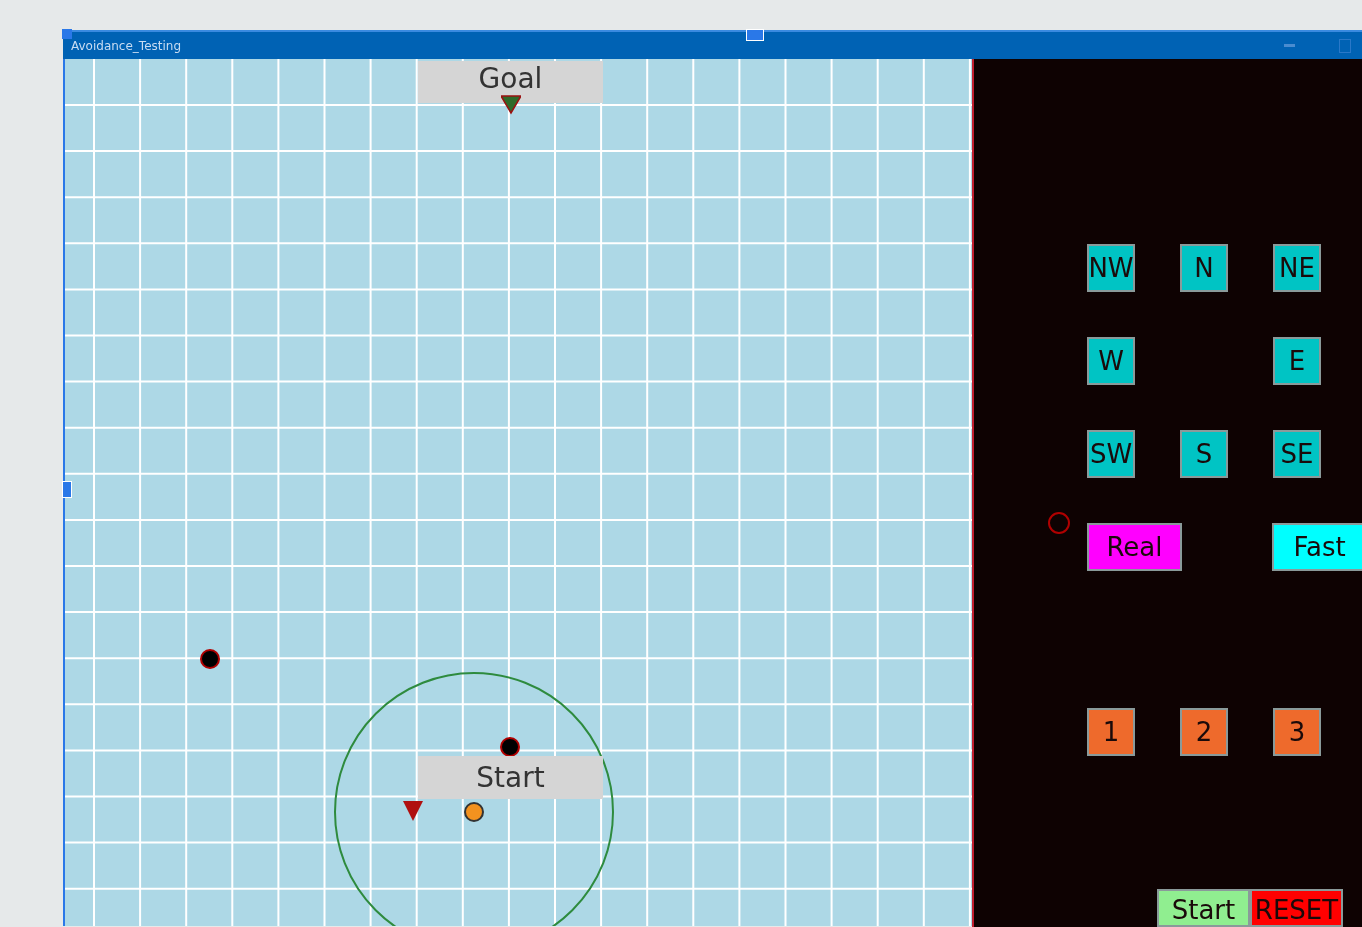 The height and width of the screenshot is (927, 1362). Describe the element at coordinates (126, 46) in the screenshot. I see `window-title: Avoidance_Testing` at that location.